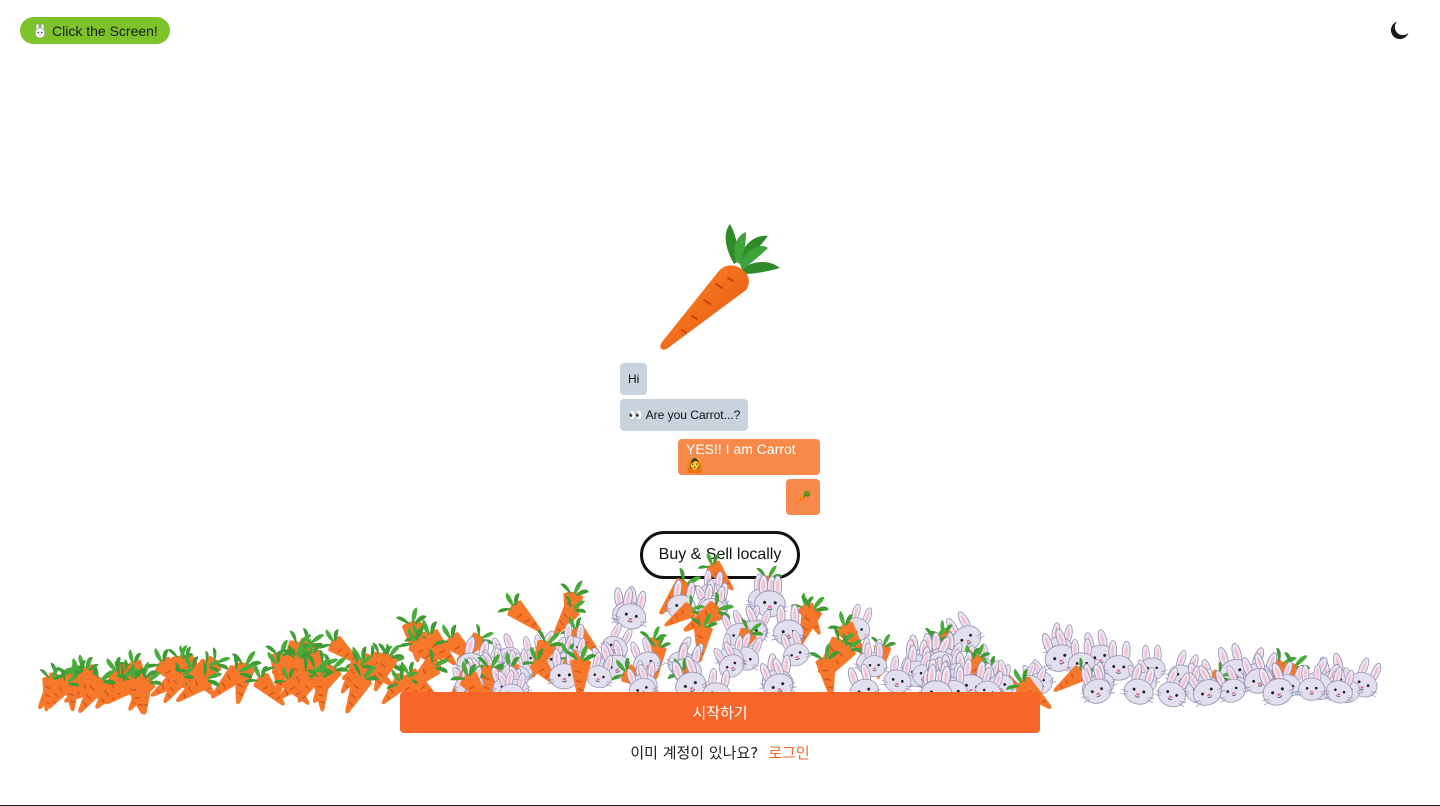  I want to click on chat-bubble-sent: YES!! I am Carrot 🙆, so click(749, 457).